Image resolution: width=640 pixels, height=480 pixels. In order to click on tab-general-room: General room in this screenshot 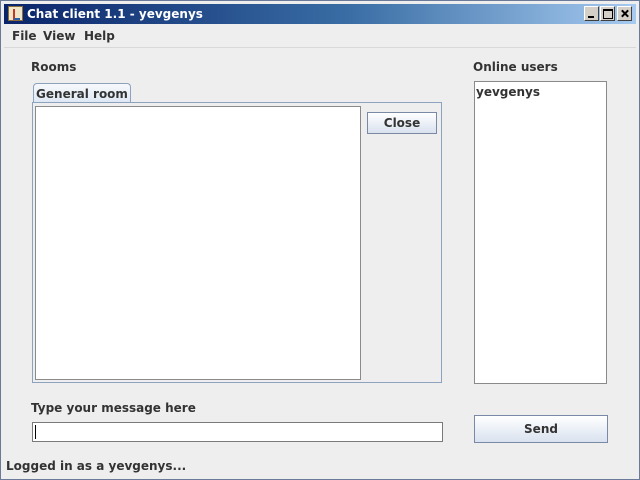, I will do `click(82, 93)`.